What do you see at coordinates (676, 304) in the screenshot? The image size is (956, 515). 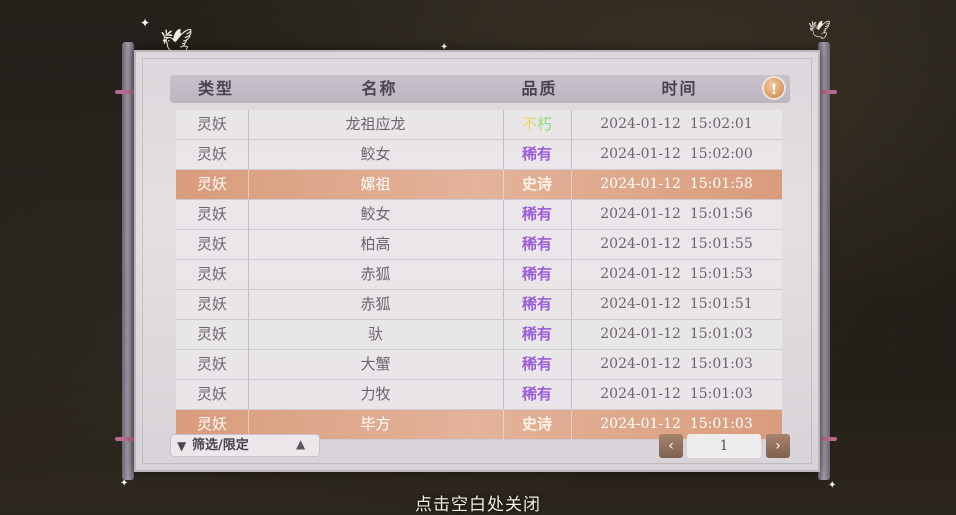 I see `row-time: 2024-01-12 15:01:51` at bounding box center [676, 304].